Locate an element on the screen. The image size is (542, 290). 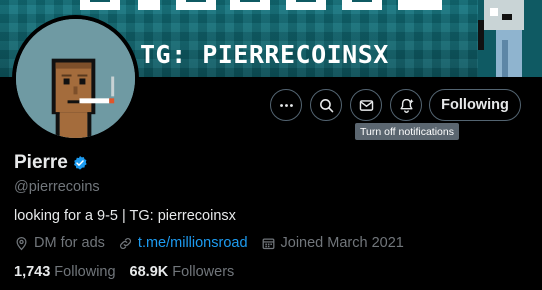
website-item: t.me/millionsroad is located at coordinates (183, 243).